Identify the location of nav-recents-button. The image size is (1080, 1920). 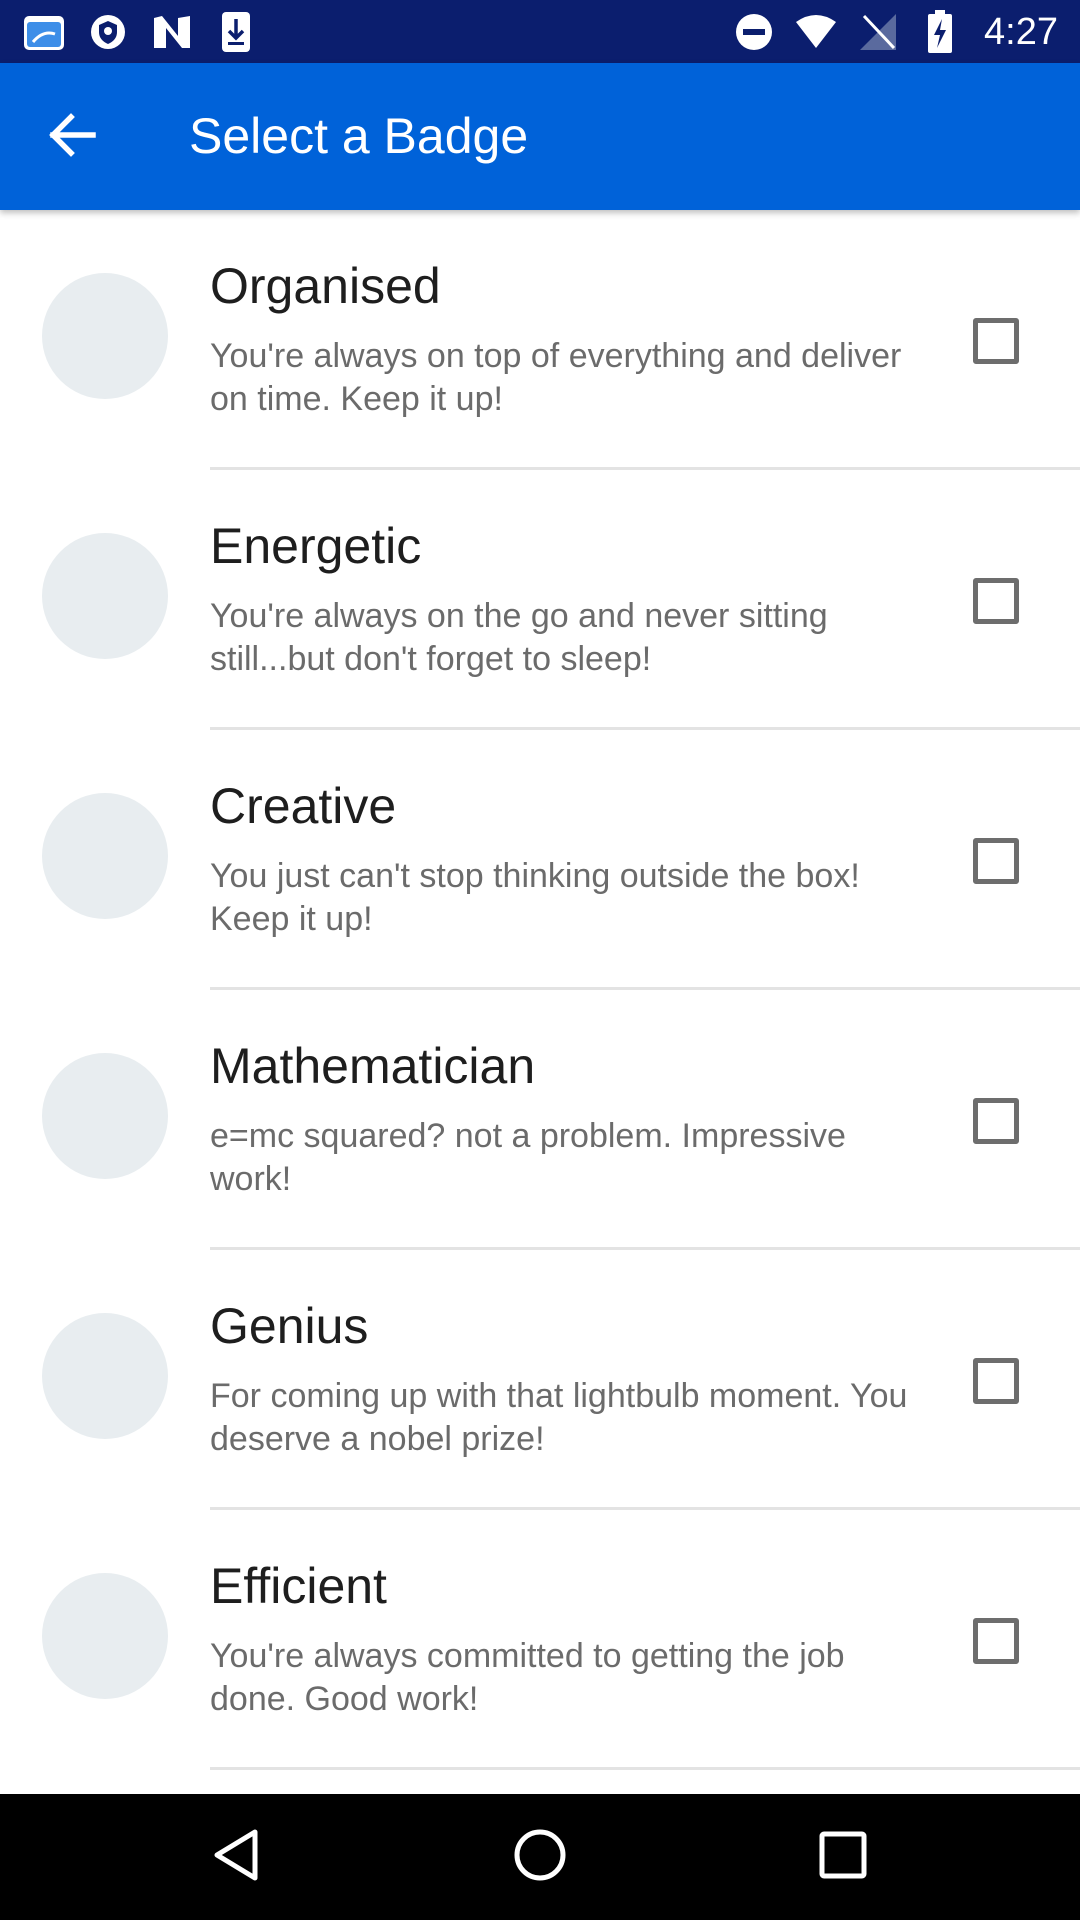
(843, 1857).